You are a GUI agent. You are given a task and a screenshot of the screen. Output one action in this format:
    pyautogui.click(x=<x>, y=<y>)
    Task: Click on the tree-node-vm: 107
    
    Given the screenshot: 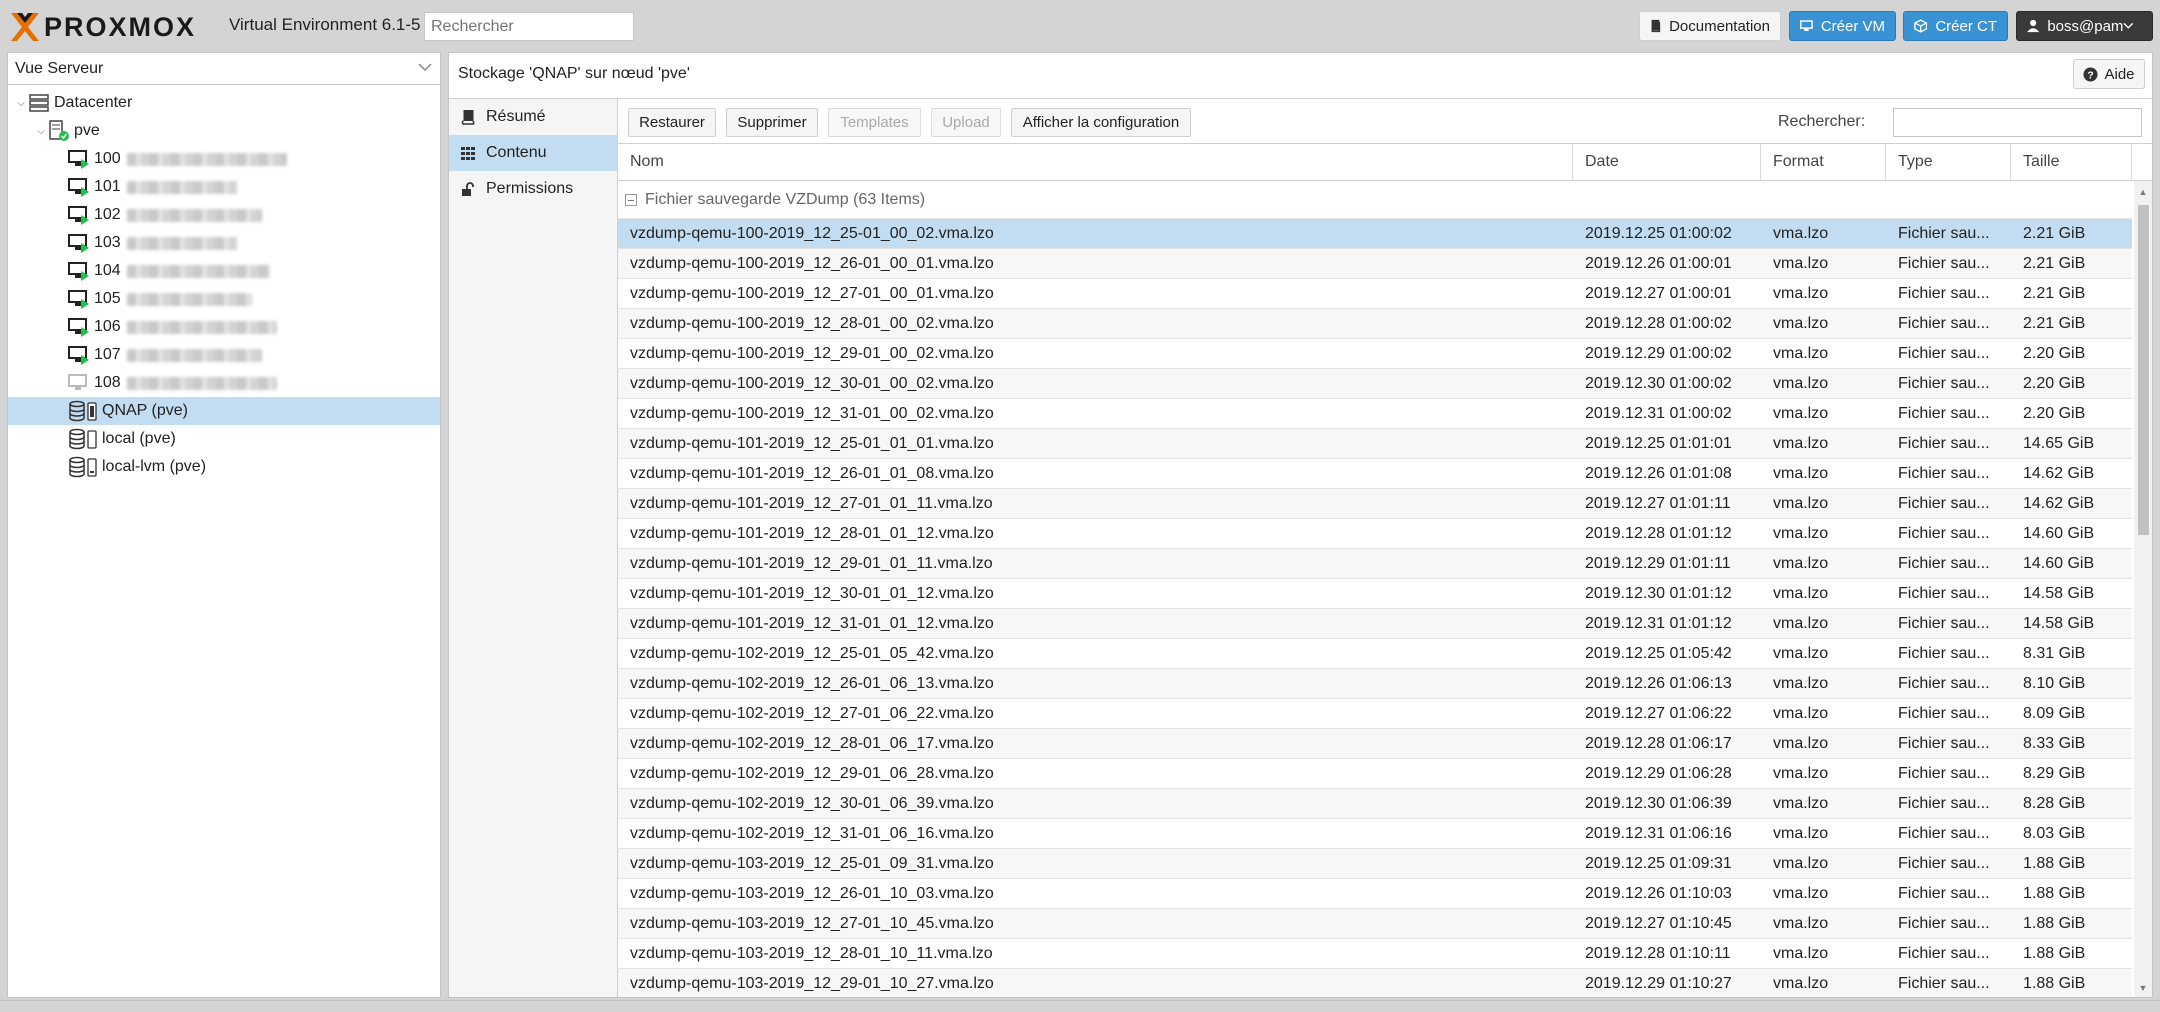 What is the action you would take?
    pyautogui.click(x=224, y=355)
    